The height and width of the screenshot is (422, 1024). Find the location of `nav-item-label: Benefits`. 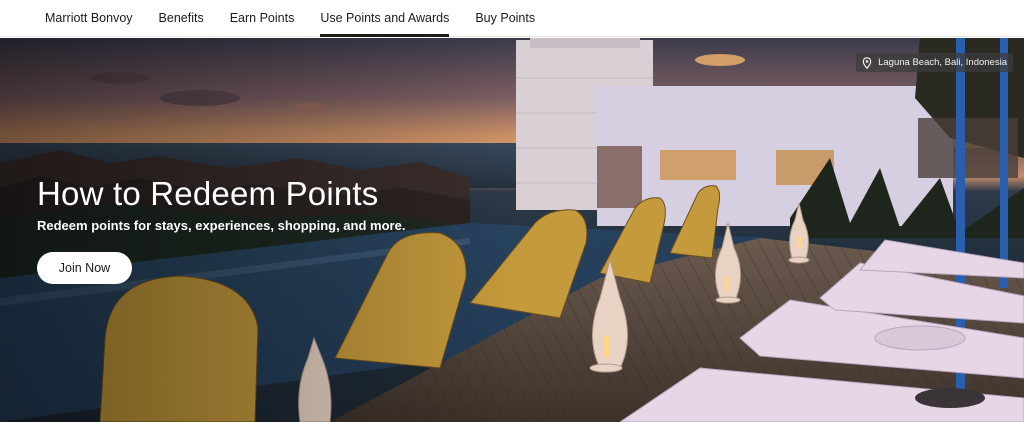

nav-item-label: Benefits is located at coordinates (181, 18).